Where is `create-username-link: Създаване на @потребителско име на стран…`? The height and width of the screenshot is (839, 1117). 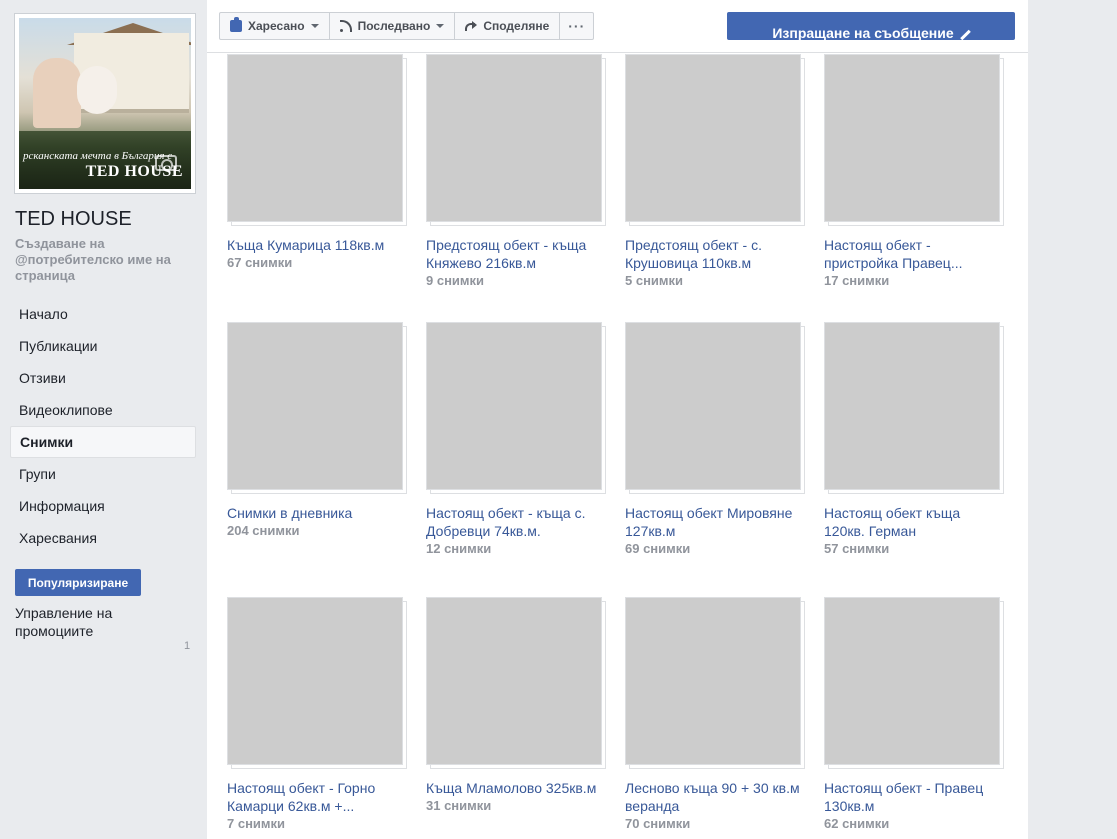
create-username-link: Създаване на @потребителско име на стран… is located at coordinates (107, 260).